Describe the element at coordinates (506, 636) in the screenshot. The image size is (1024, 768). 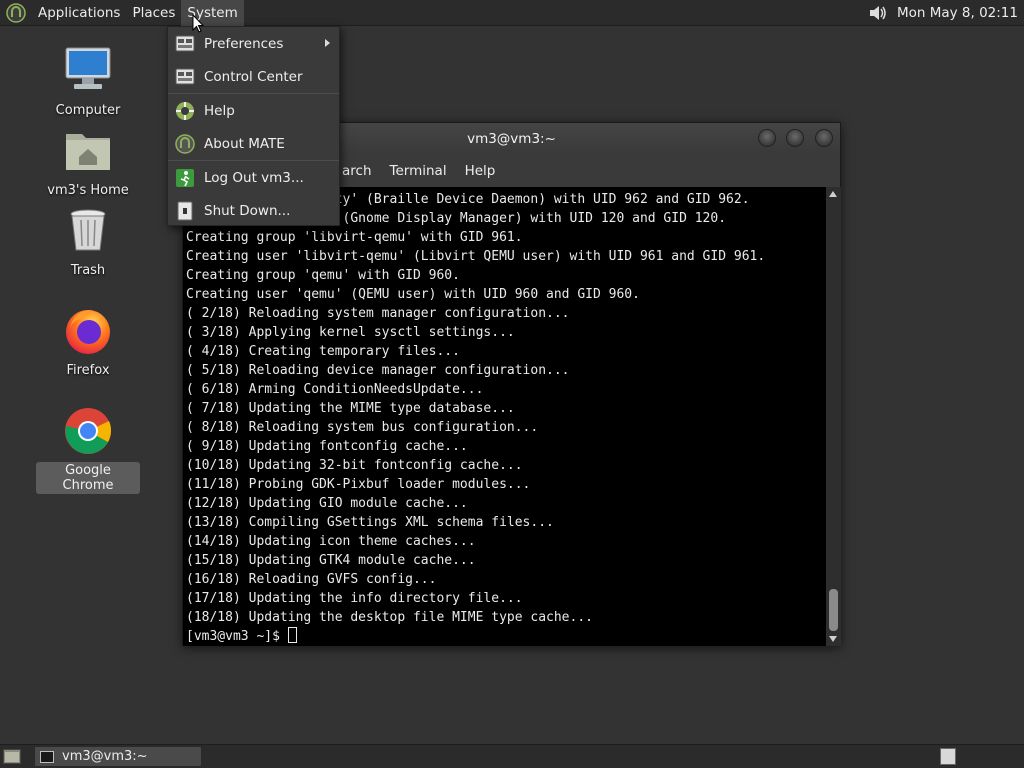
I see `terminal-prompt-line: [vm3@vm3 ~]$` at that location.